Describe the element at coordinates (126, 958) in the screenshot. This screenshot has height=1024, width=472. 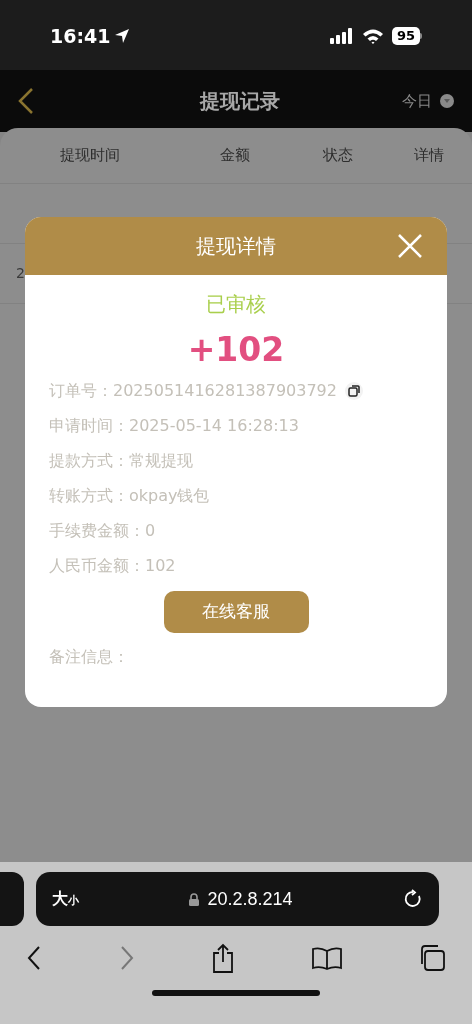
I see `forward-icon` at that location.